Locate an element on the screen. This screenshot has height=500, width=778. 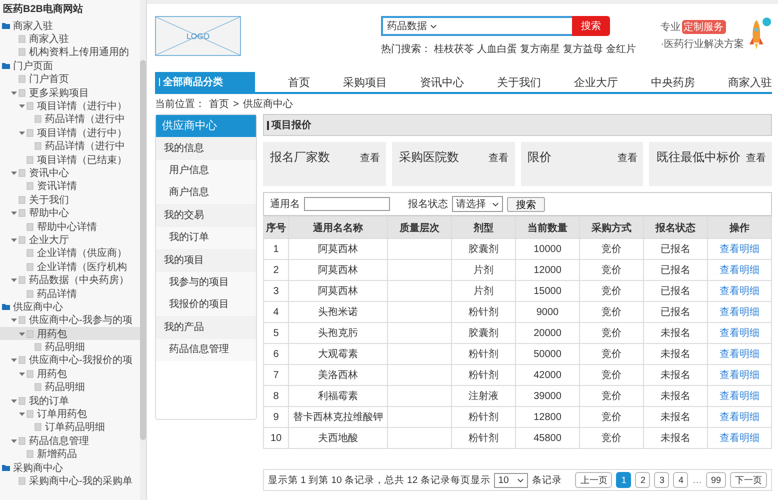
tree-item: 采购商中心 is located at coordinates (70, 467).